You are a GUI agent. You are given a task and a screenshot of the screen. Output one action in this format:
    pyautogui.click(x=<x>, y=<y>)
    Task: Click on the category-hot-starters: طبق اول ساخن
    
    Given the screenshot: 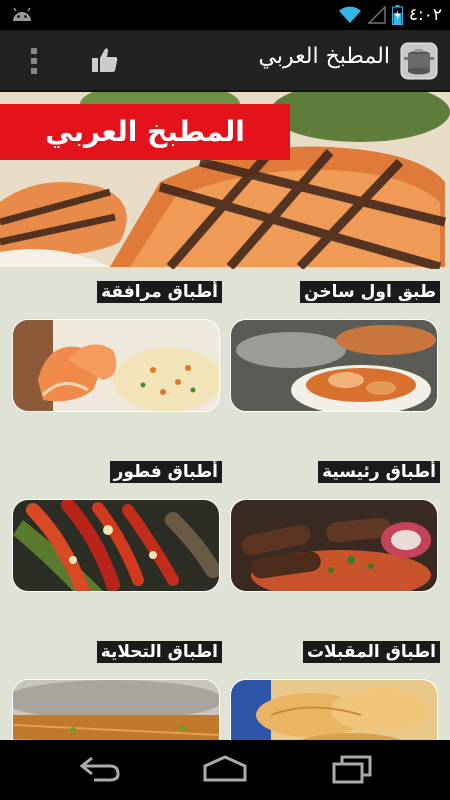 What is the action you would take?
    pyautogui.click(x=335, y=344)
    